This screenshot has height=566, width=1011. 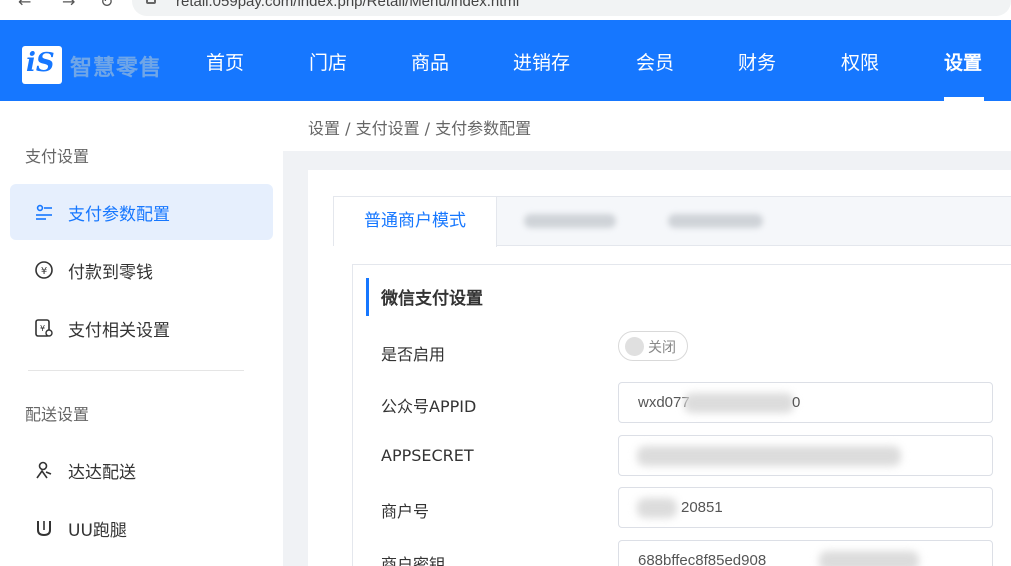 What do you see at coordinates (328, 61) in the screenshot?
I see `nav-stores: 门店` at bounding box center [328, 61].